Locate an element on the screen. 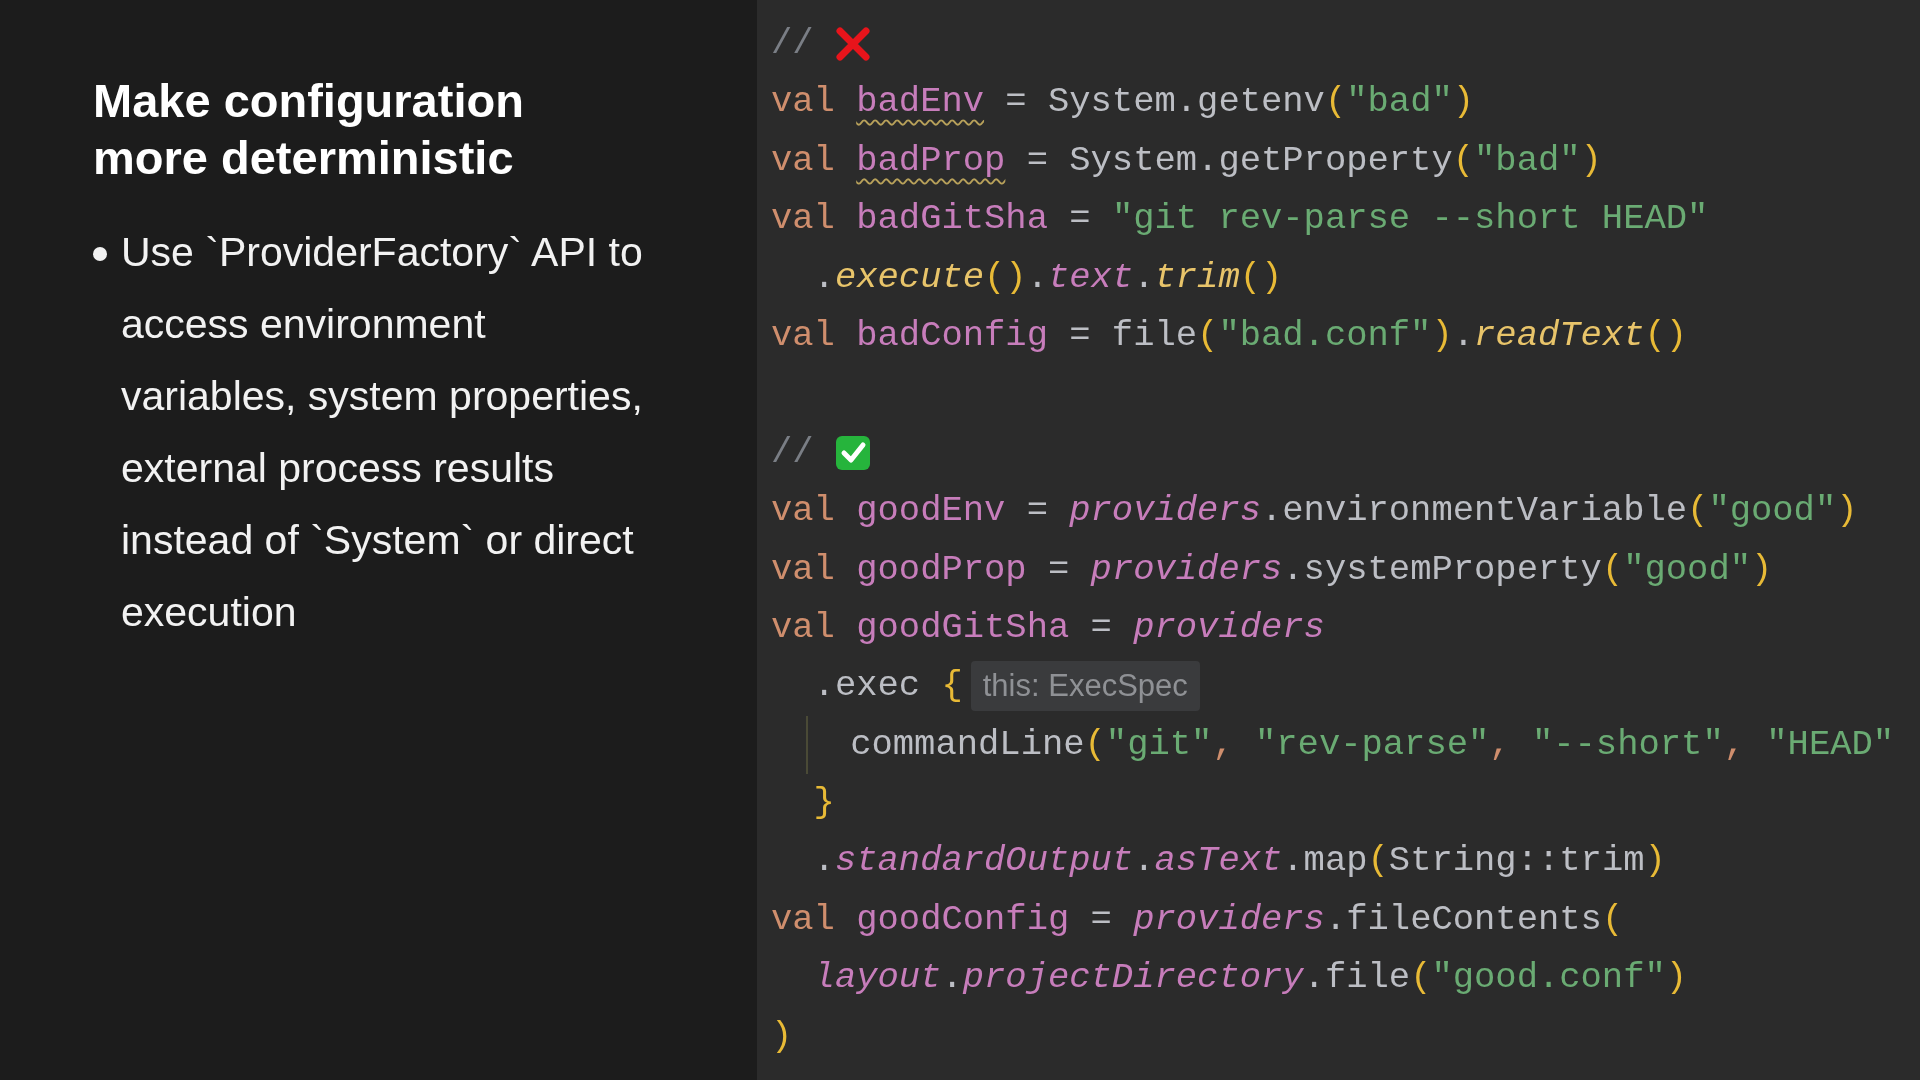 The width and height of the screenshot is (1920, 1080). code-property: layout is located at coordinates (877, 978).